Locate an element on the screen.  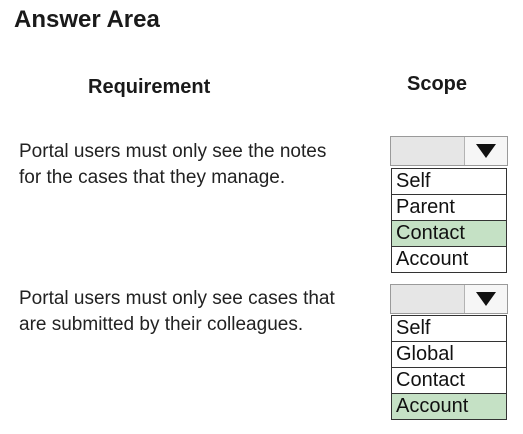
option-2-account: Account is located at coordinates (449, 407).